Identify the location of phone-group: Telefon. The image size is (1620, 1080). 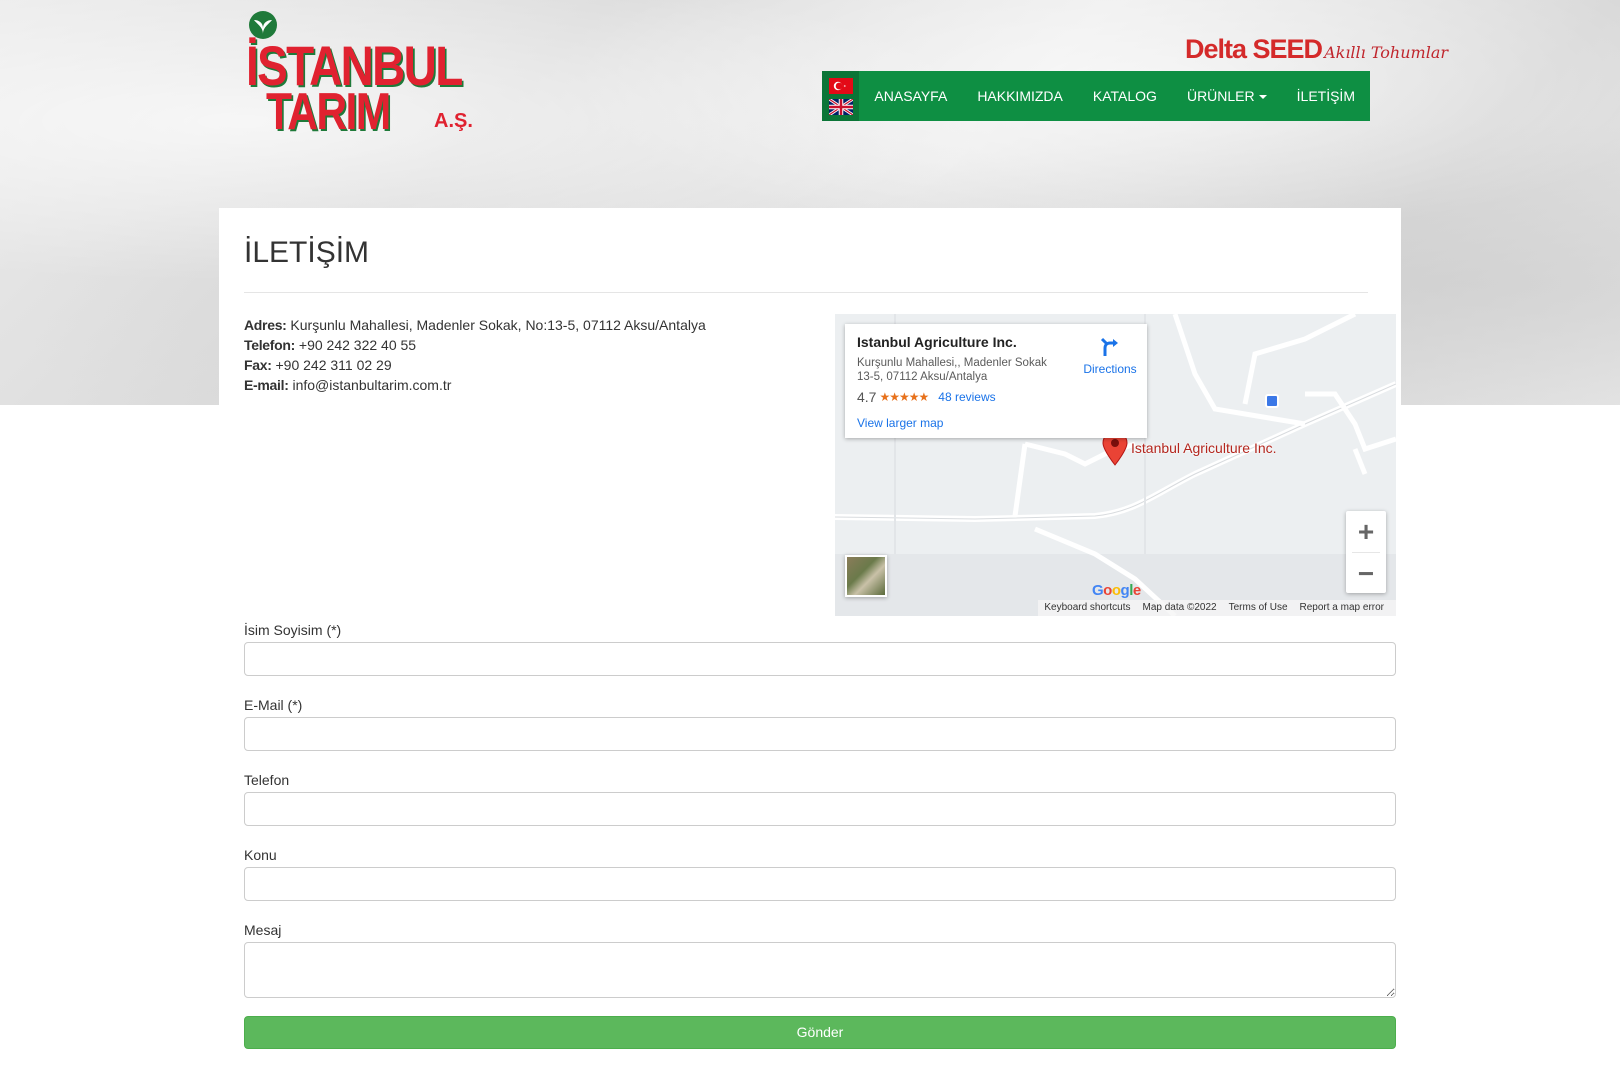
(820, 807).